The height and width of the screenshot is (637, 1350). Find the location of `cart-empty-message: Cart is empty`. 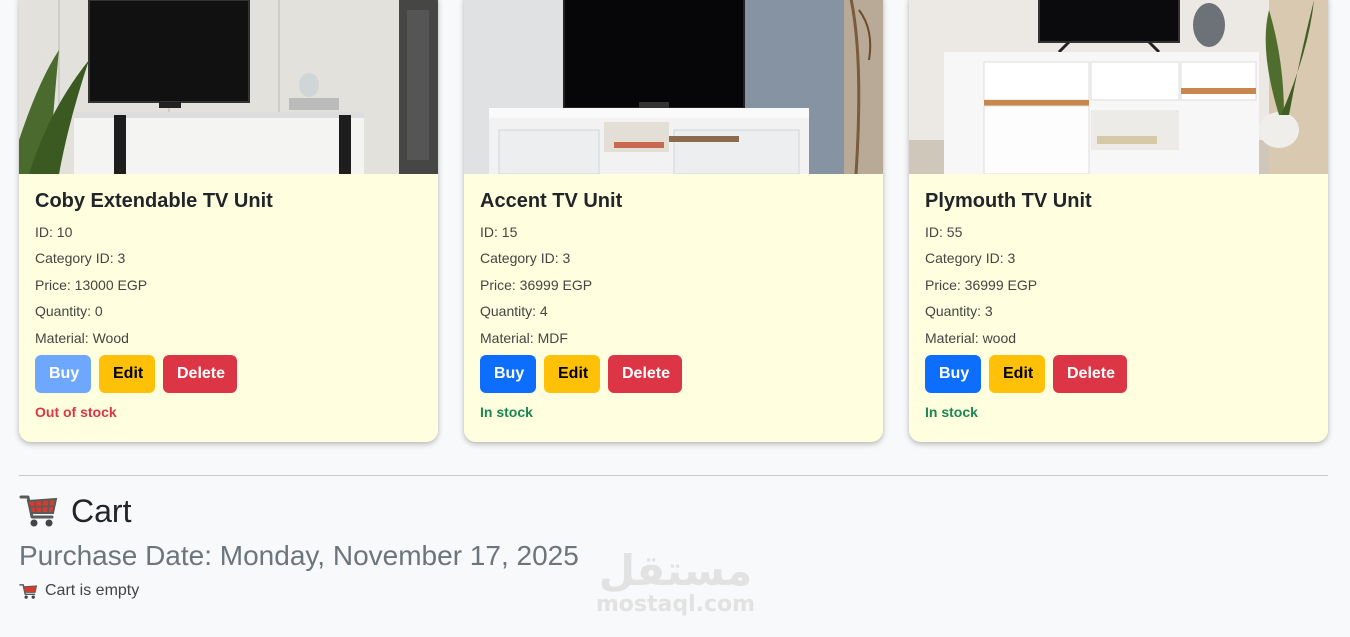

cart-empty-message: Cart is empty is located at coordinates (79, 591).